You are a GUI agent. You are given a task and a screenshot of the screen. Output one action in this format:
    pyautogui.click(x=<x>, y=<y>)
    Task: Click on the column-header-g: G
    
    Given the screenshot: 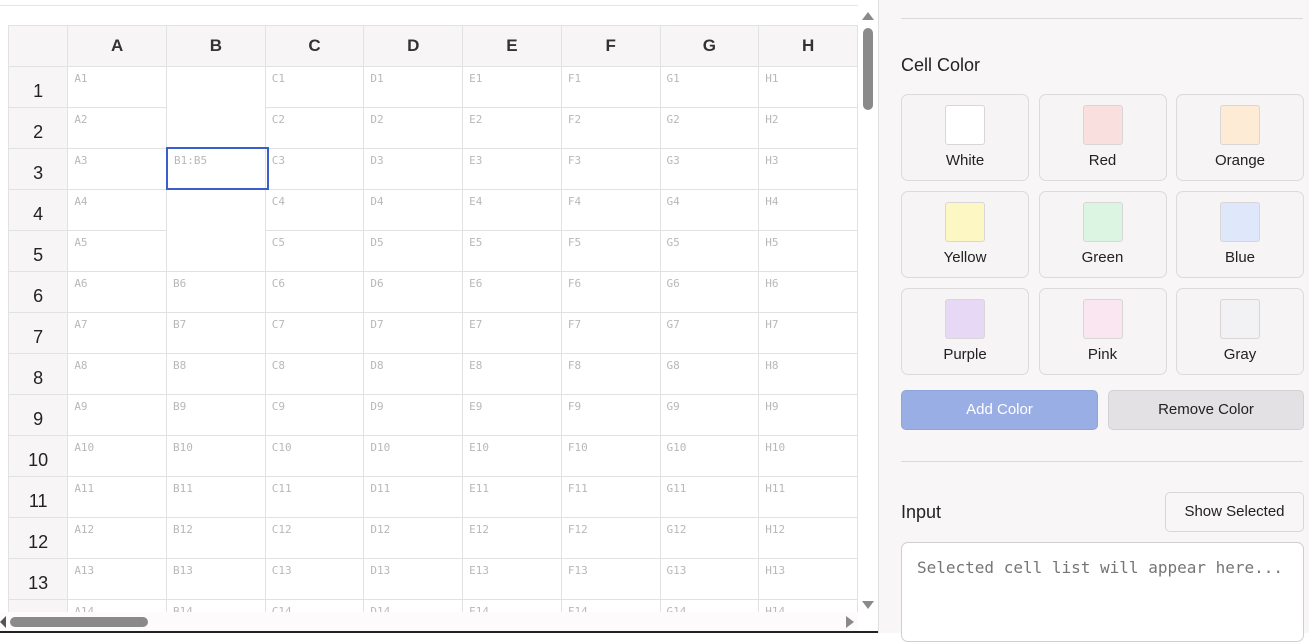 What is the action you would take?
    pyautogui.click(x=709, y=46)
    